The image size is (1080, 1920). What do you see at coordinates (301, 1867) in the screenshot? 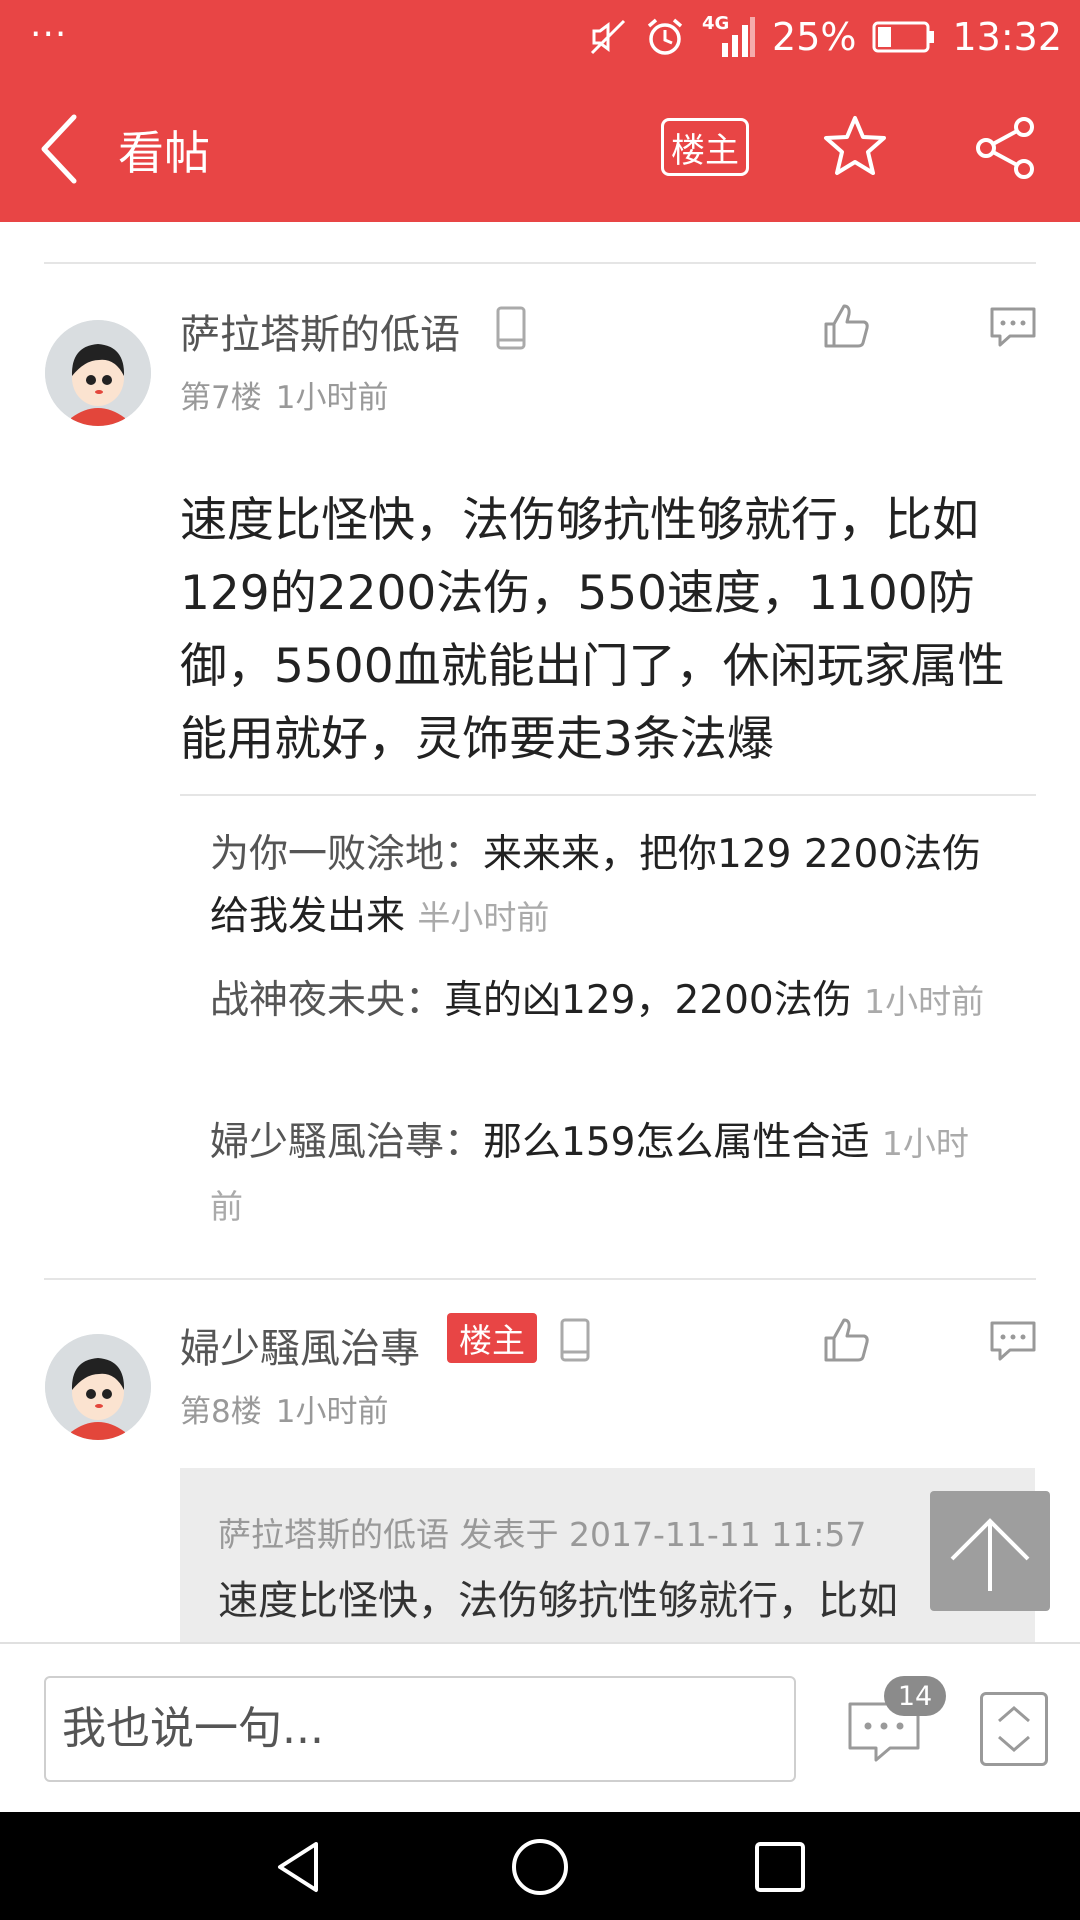
I see `nav-back-icon` at bounding box center [301, 1867].